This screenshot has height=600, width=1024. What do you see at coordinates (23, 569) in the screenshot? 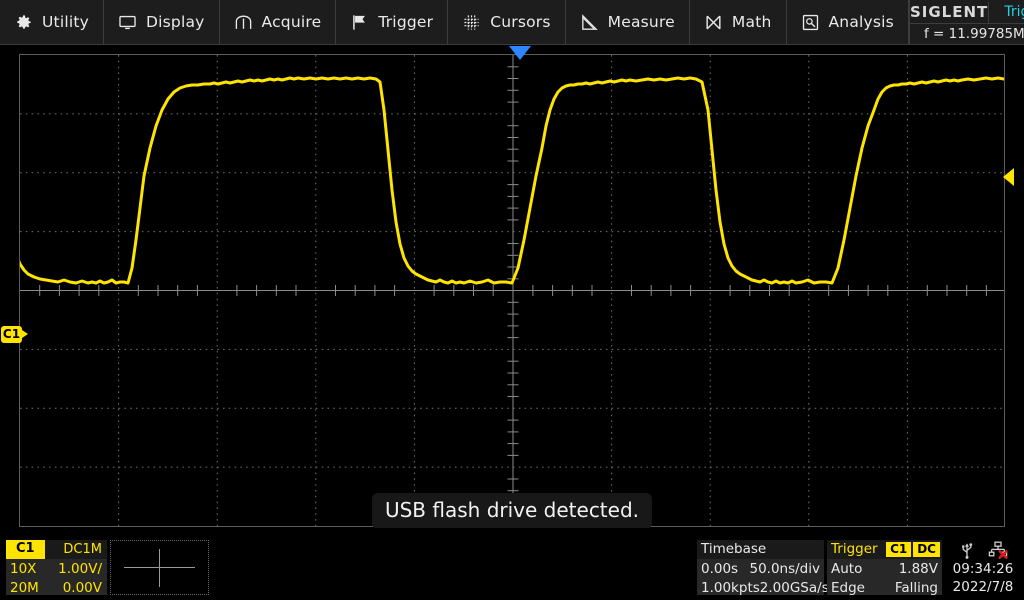
I see `channel-probe: 10X` at bounding box center [23, 569].